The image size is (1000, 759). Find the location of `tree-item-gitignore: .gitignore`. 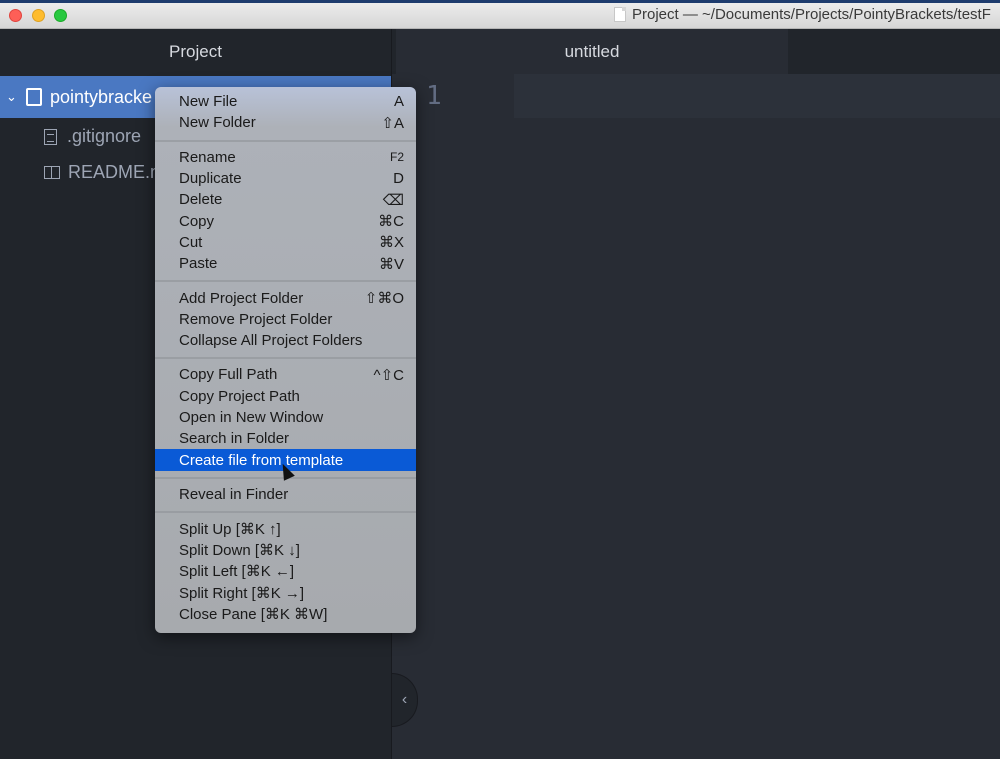

tree-item-gitignore: .gitignore is located at coordinates (92, 136).